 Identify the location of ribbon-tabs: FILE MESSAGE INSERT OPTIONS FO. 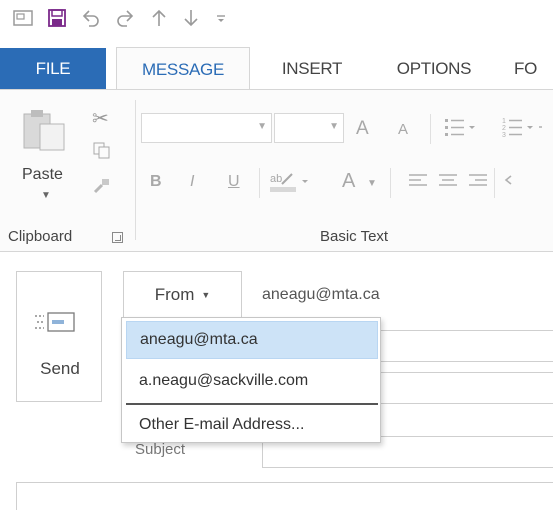
(276, 69).